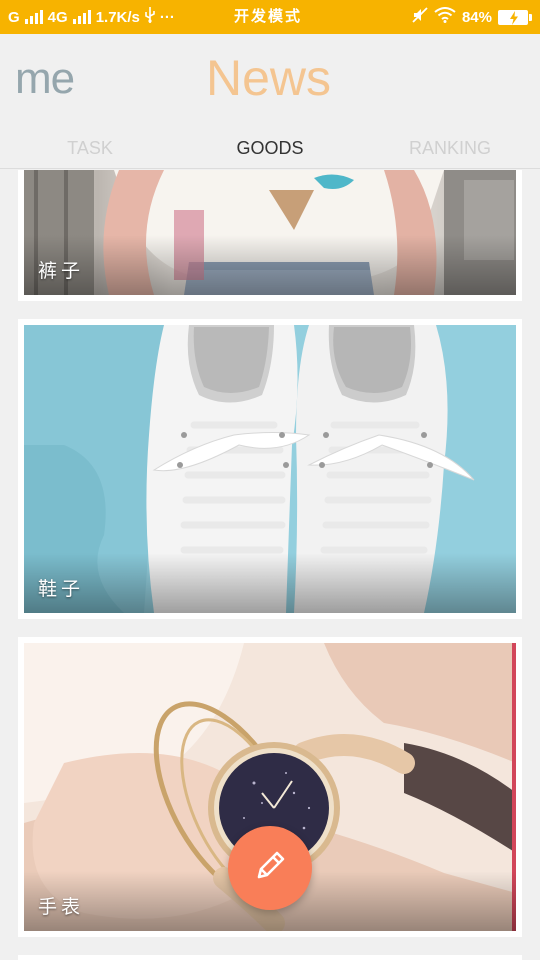 The width and height of the screenshot is (540, 960). Describe the element at coordinates (450, 148) in the screenshot. I see `tab-ranking: RANKING` at that location.